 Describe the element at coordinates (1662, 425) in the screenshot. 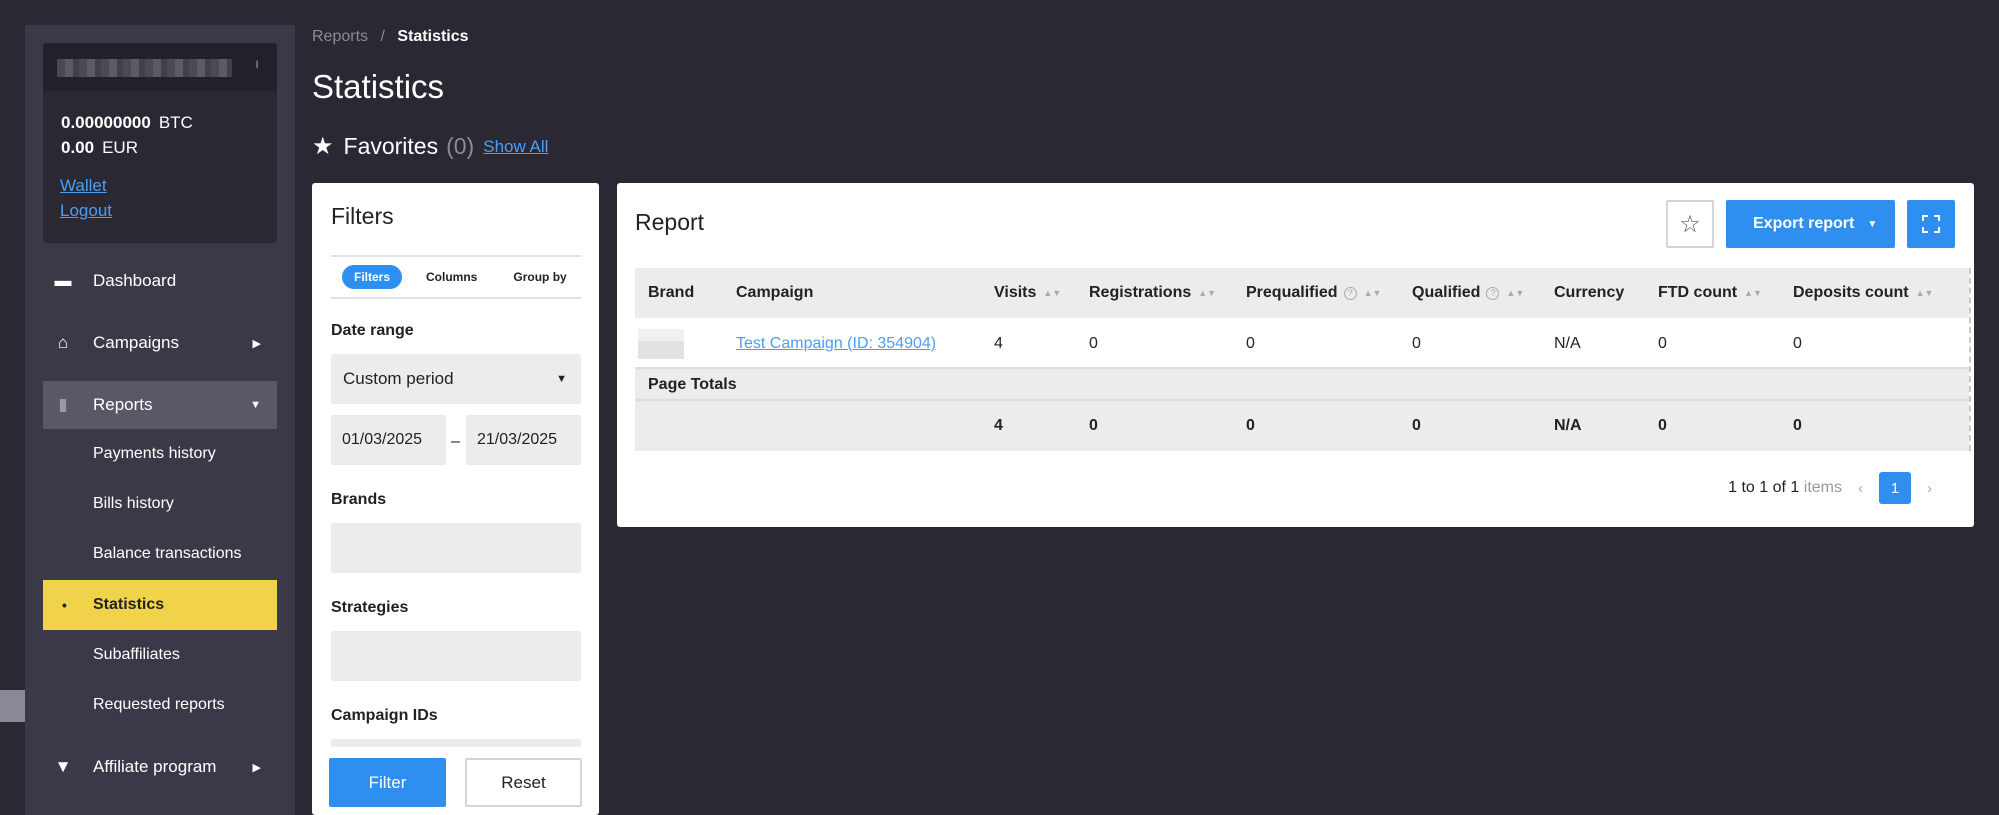

I see `total-ftd-count: 0` at that location.